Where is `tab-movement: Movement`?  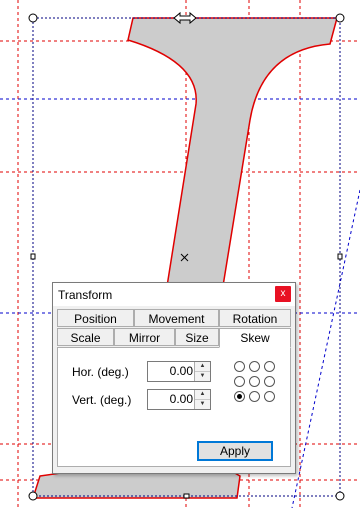
tab-movement: Movement is located at coordinates (176, 318).